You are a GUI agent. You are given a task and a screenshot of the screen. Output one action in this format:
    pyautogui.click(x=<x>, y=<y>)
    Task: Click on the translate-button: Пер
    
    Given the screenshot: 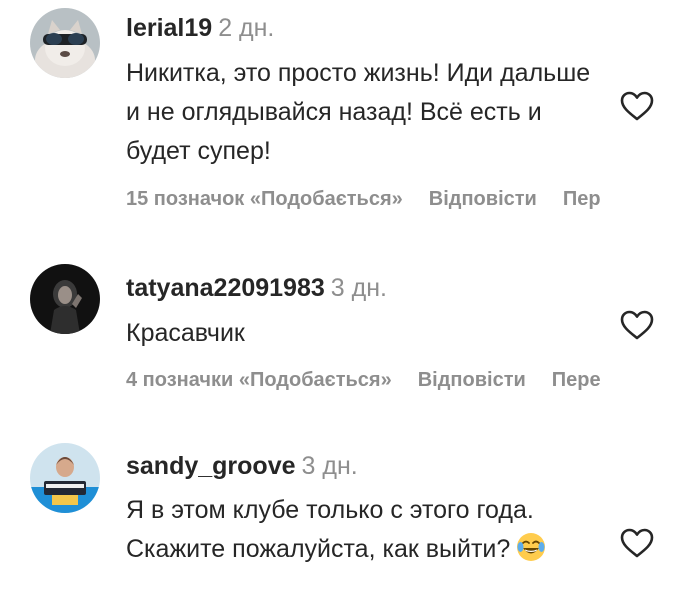 What is the action you would take?
    pyautogui.click(x=582, y=199)
    